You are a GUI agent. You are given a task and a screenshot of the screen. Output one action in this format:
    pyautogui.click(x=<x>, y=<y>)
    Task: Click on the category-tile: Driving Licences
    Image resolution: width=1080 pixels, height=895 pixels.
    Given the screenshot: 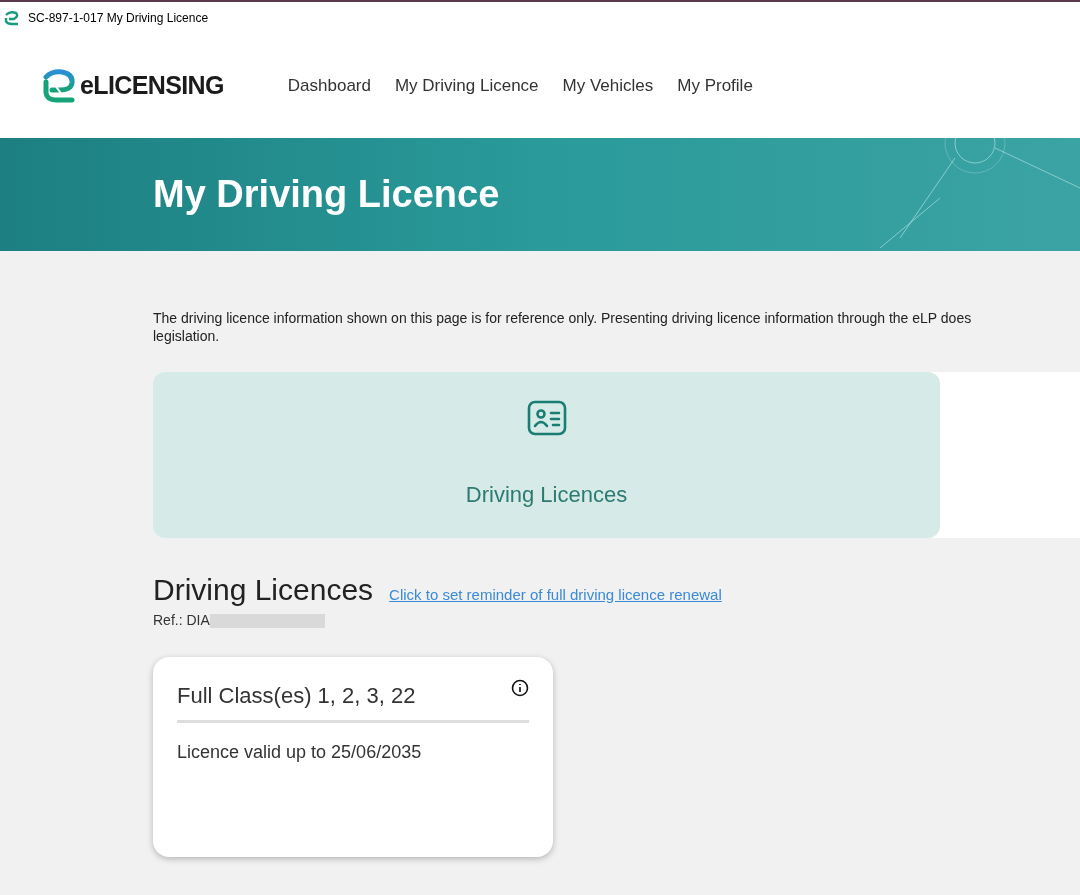 What is the action you would take?
    pyautogui.click(x=546, y=455)
    